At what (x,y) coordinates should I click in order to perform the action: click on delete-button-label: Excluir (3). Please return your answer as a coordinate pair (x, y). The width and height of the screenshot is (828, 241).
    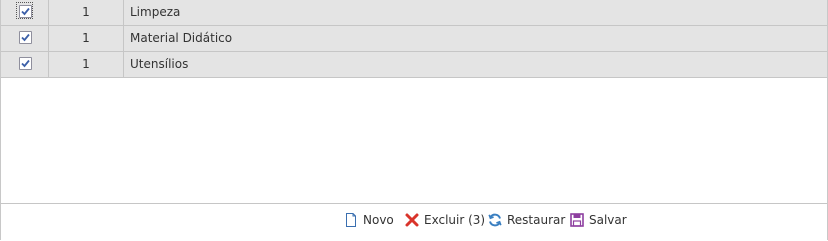
    Looking at the image, I should click on (455, 220).